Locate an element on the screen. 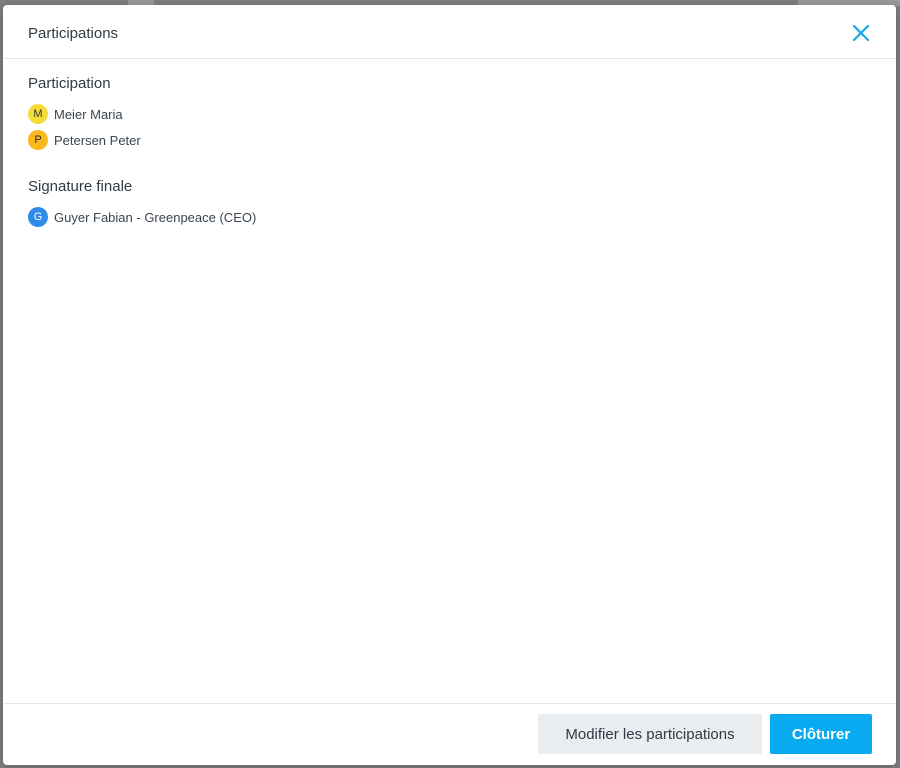  signer-item: G Guyer Fabian - Greenpeace (CEO) is located at coordinates (142, 217).